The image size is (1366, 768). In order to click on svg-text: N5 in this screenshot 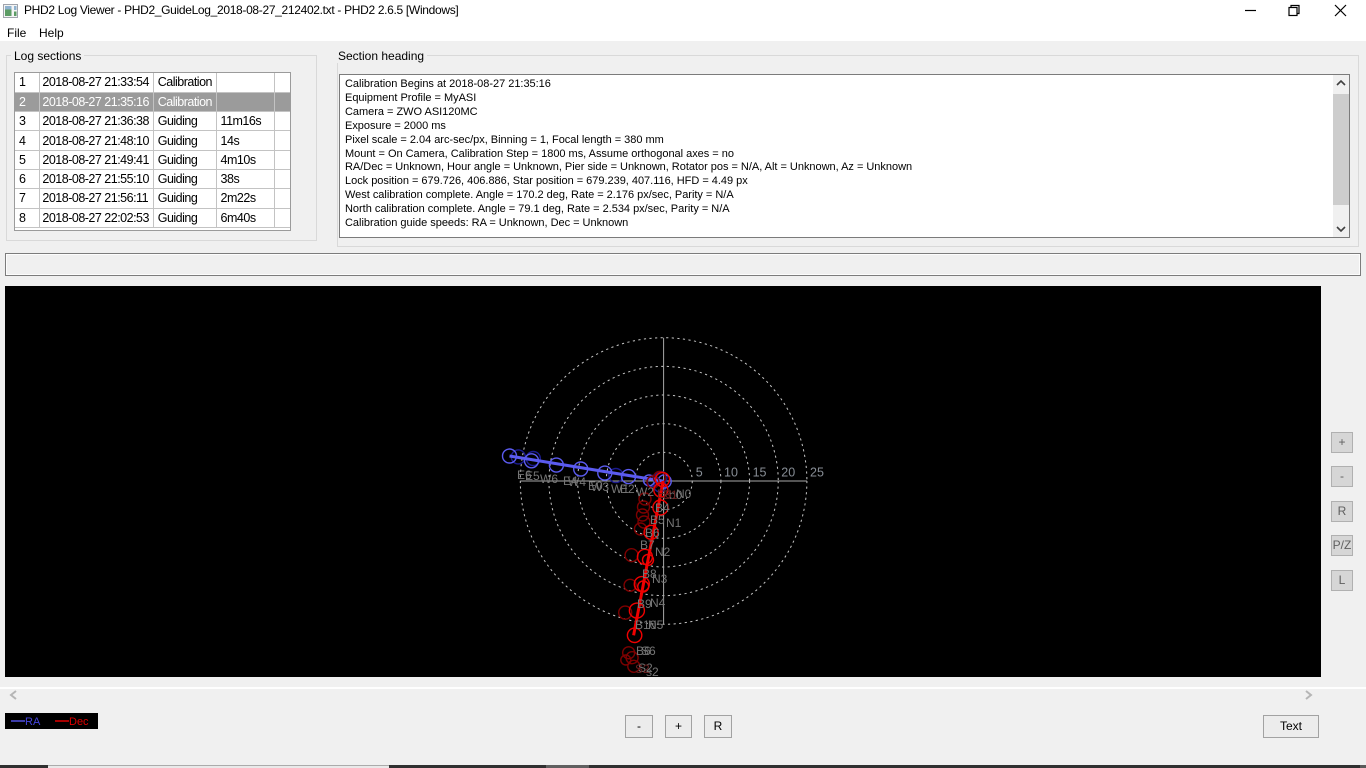, I will do `click(656, 625)`.